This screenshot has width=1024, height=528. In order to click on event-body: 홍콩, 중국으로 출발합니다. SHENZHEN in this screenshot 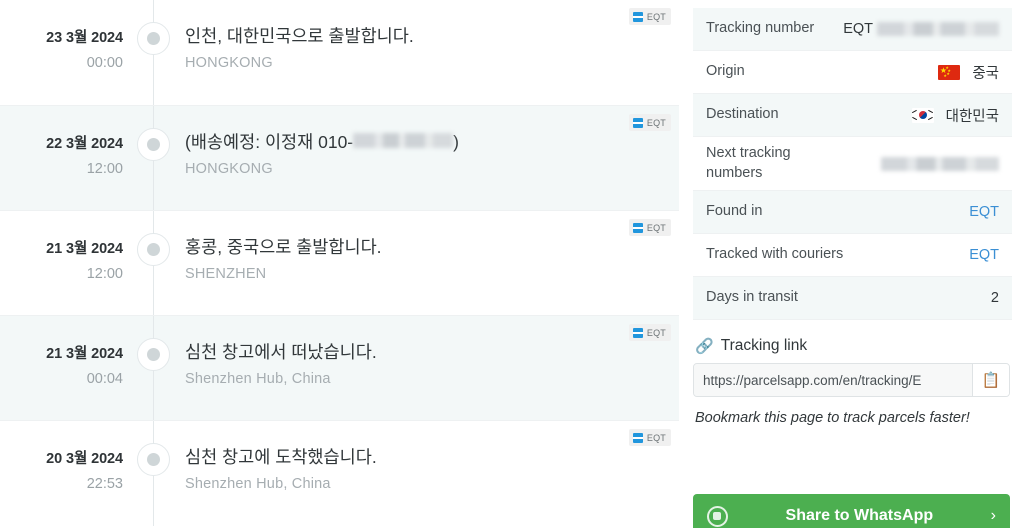, I will do `click(432, 246)`.